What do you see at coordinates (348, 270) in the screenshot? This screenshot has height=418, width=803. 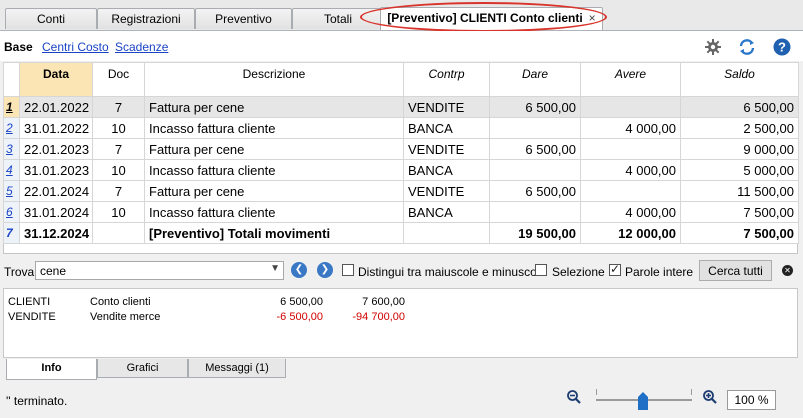 I see `case-sensitive-checkbox` at bounding box center [348, 270].